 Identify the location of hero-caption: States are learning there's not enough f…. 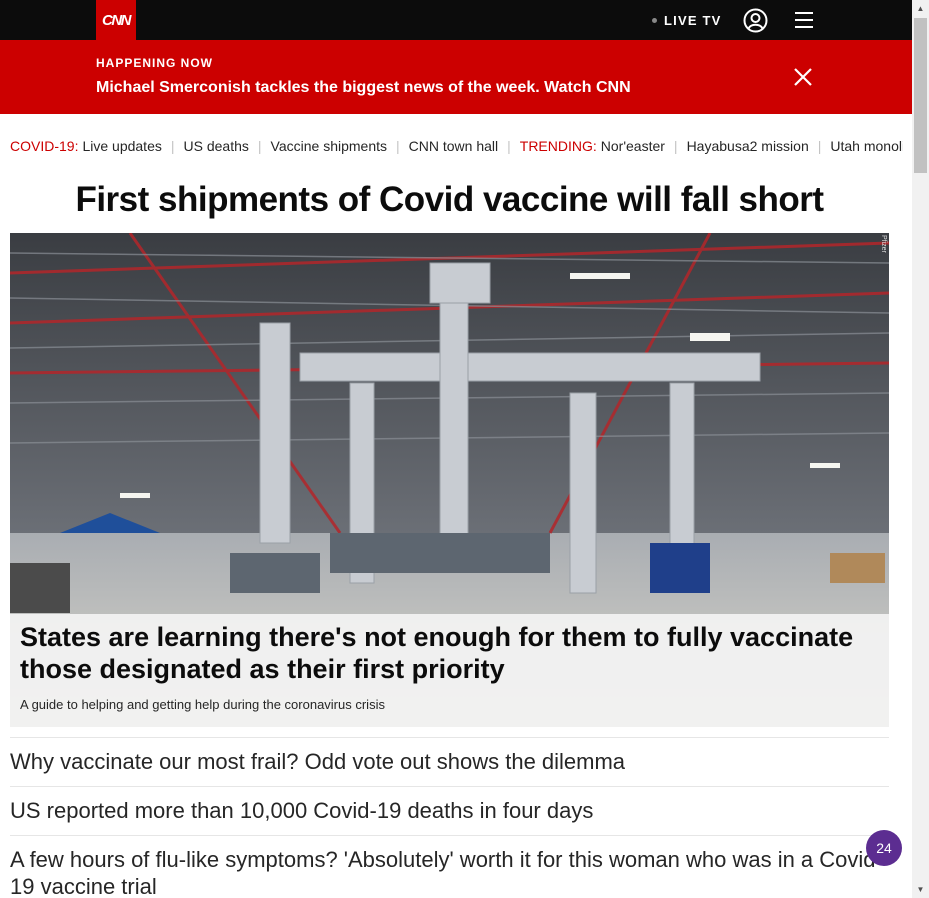
(449, 670).